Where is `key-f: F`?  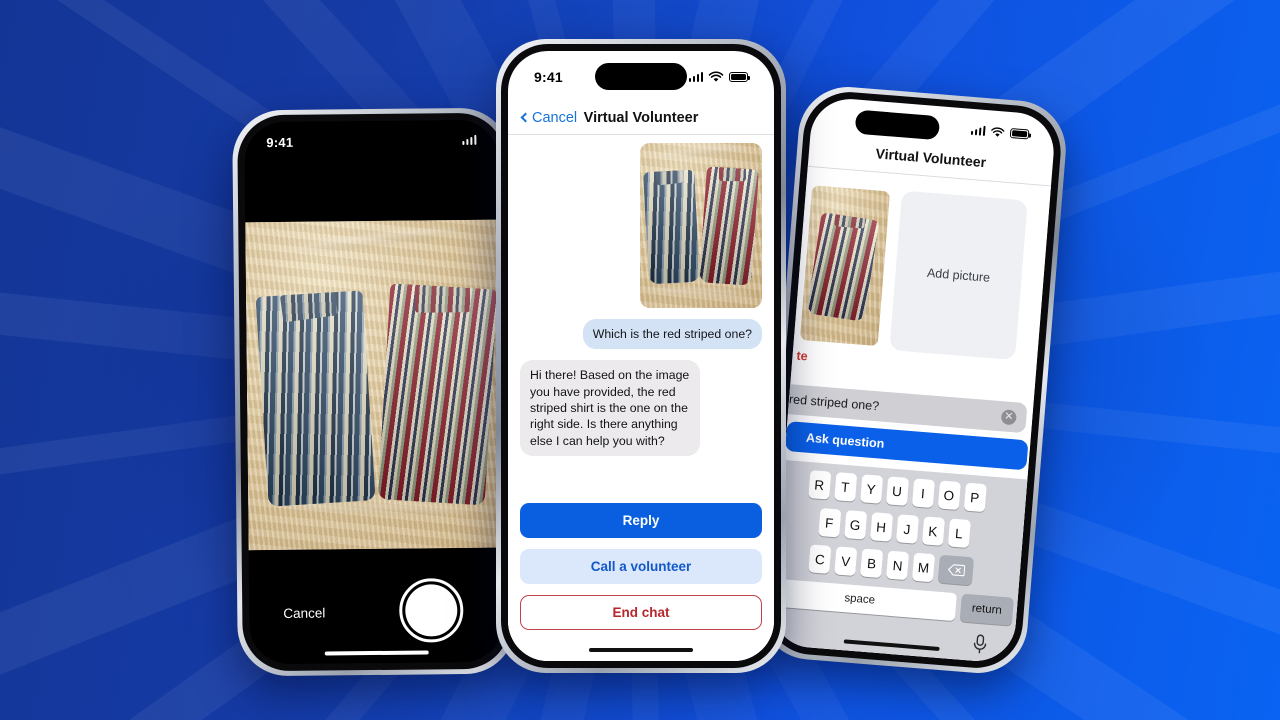
key-f: F is located at coordinates (829, 522).